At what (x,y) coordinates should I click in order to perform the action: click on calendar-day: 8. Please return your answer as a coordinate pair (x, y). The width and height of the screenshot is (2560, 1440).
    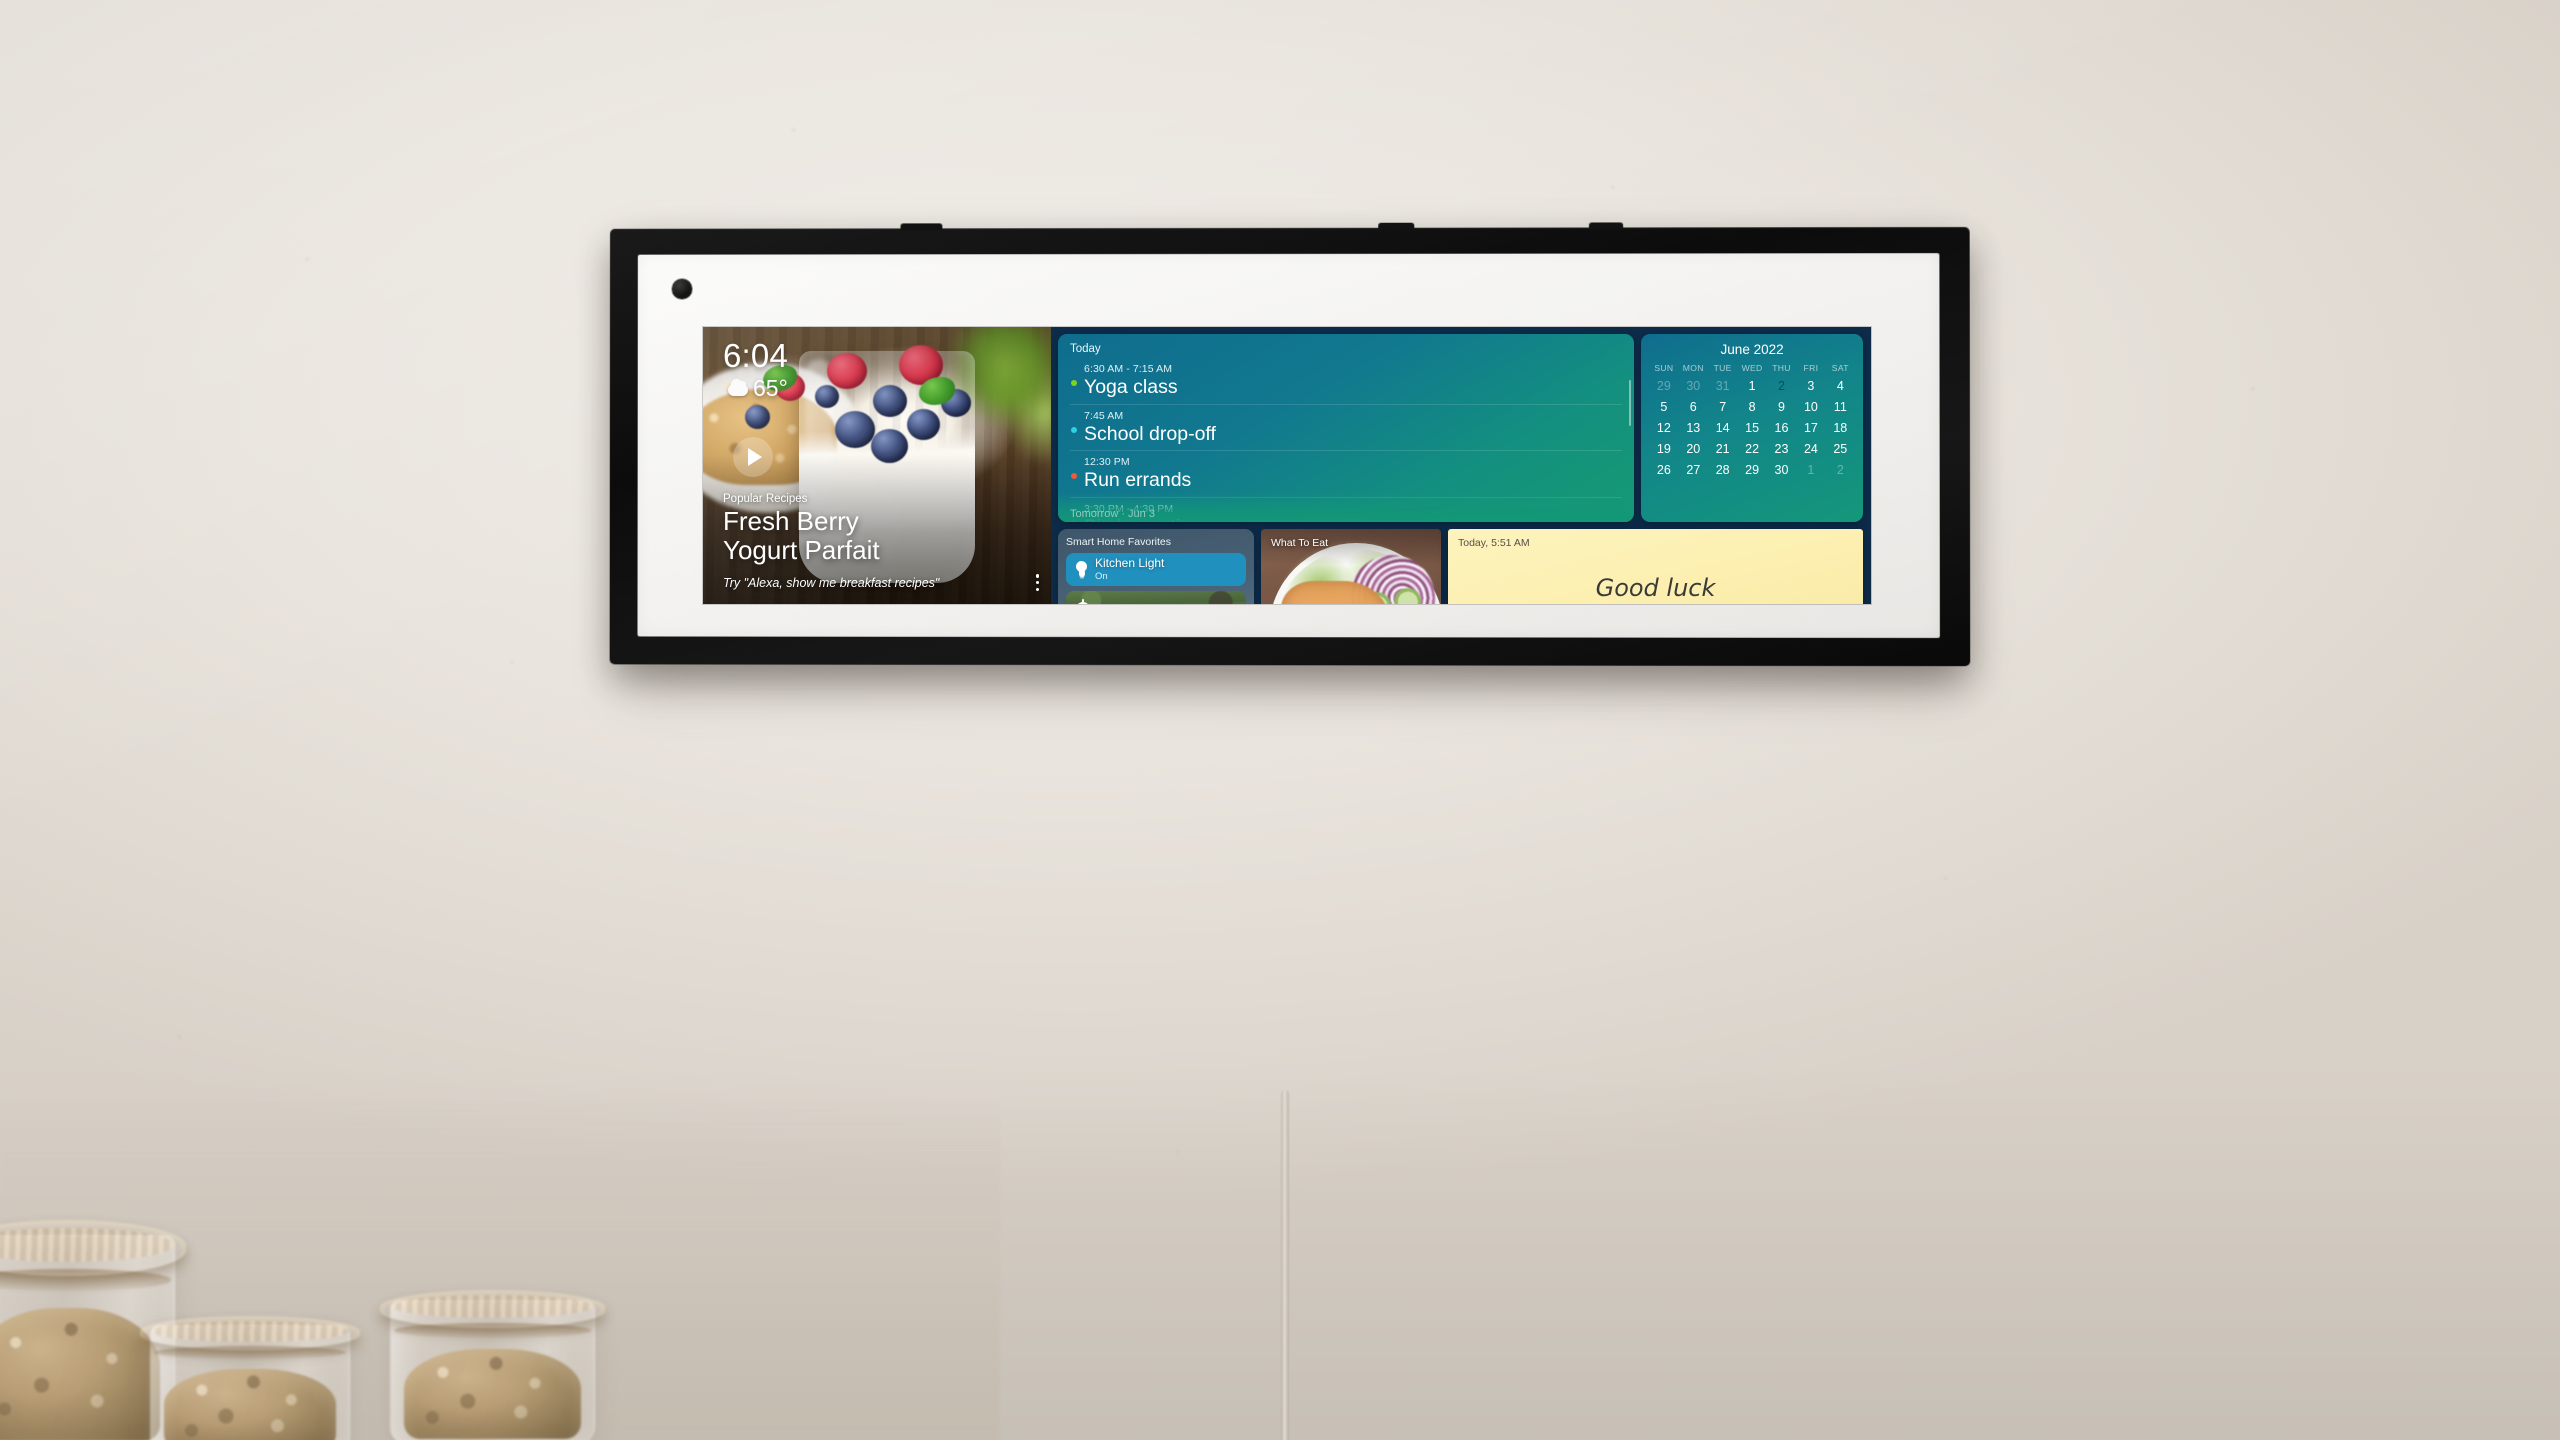
    Looking at the image, I should click on (1751, 407).